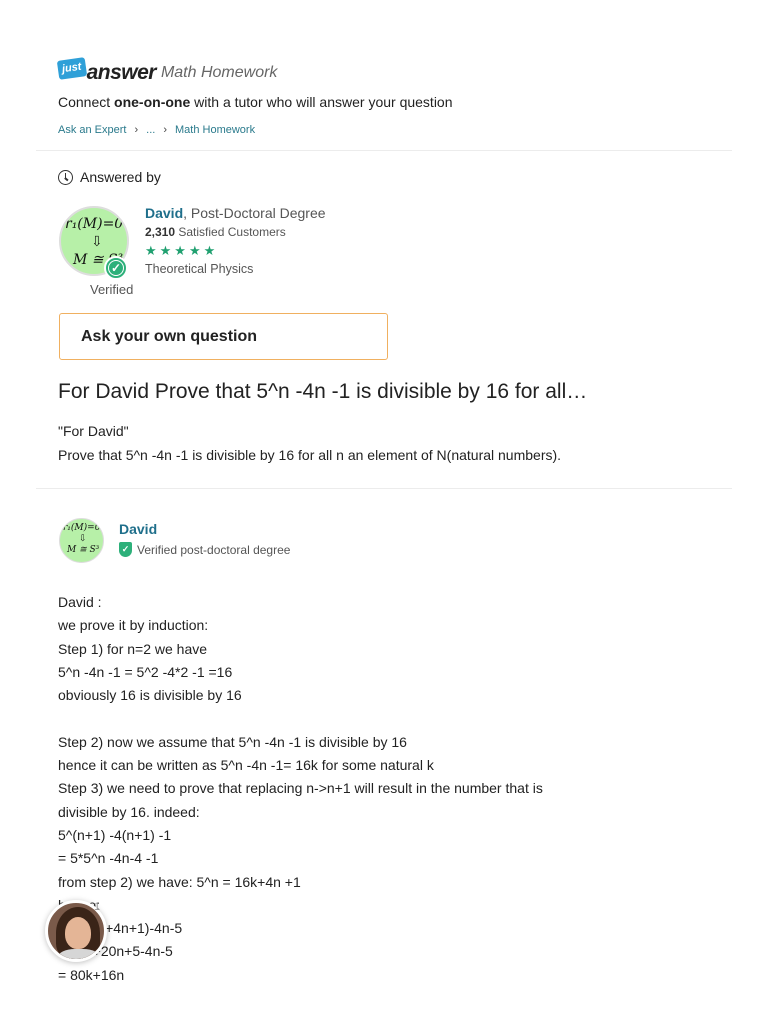 This screenshot has height=1024, width=768. Describe the element at coordinates (156, 130) in the screenshot. I see `breadcrumb: Ask an Expert › ... › Math Homework` at that location.